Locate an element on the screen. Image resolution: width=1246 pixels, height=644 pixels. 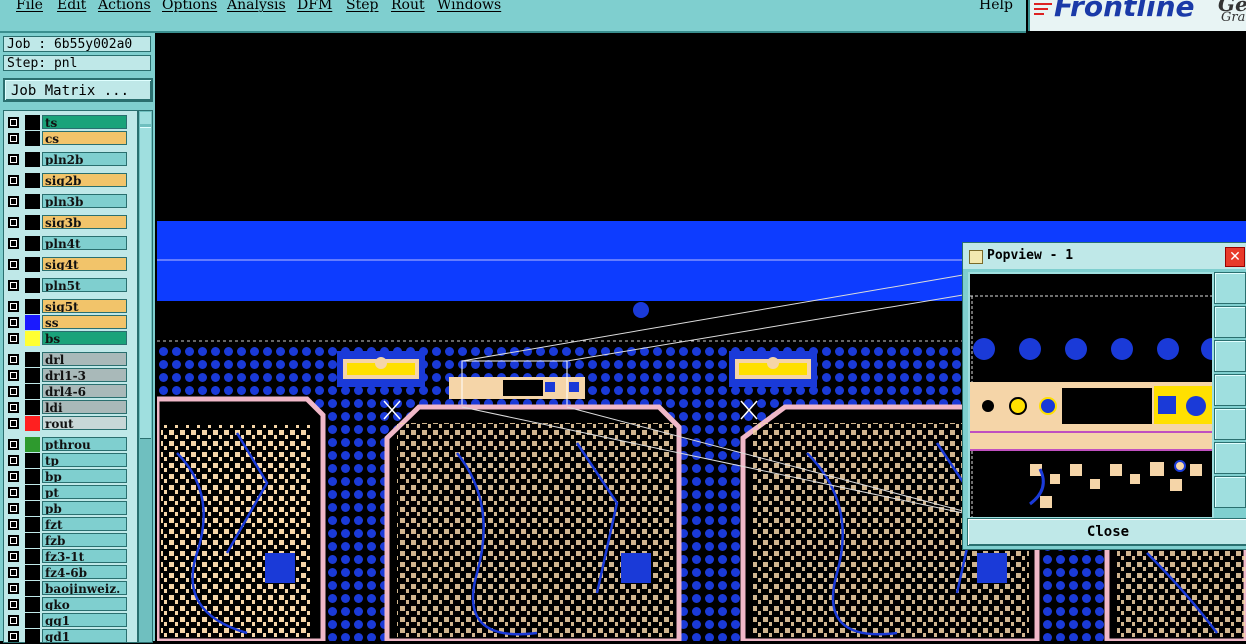
layer-row-pthrou: pthrou is located at coordinates (70, 444).